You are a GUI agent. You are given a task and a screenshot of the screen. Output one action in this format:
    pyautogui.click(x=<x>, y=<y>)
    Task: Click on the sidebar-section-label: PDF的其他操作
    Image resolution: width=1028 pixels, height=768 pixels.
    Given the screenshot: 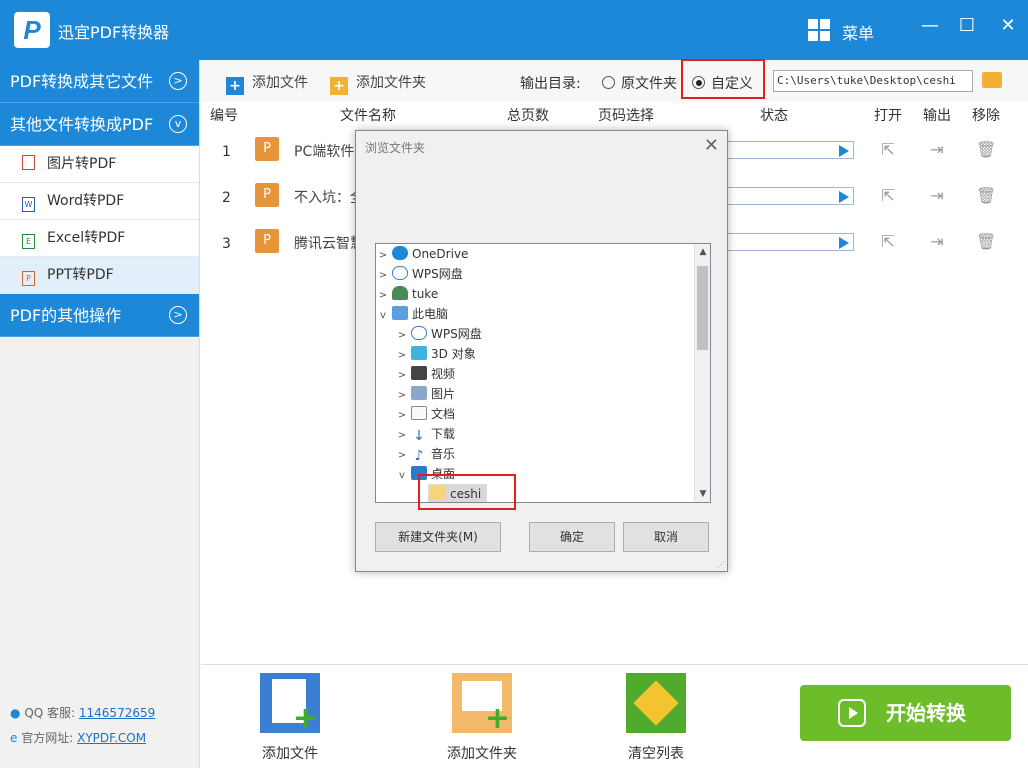 What is the action you would take?
    pyautogui.click(x=66, y=315)
    